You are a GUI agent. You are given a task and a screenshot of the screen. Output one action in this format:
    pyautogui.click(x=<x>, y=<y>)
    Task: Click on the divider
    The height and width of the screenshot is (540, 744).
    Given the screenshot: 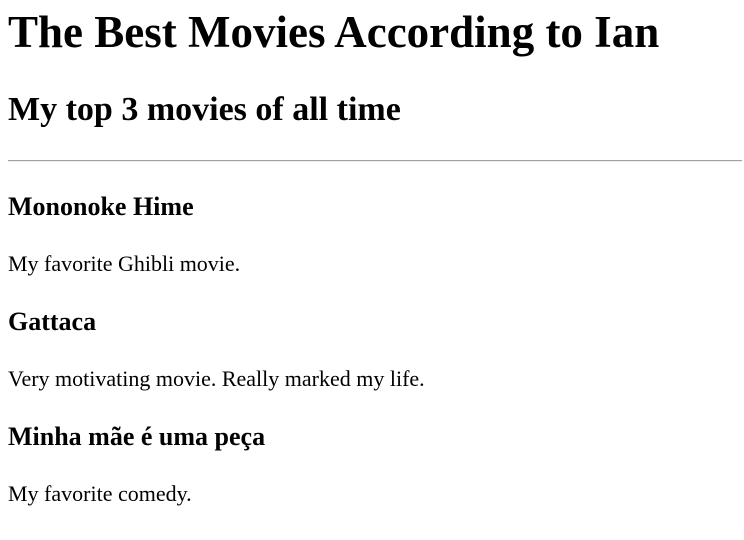 What is the action you would take?
    pyautogui.click(x=375, y=161)
    